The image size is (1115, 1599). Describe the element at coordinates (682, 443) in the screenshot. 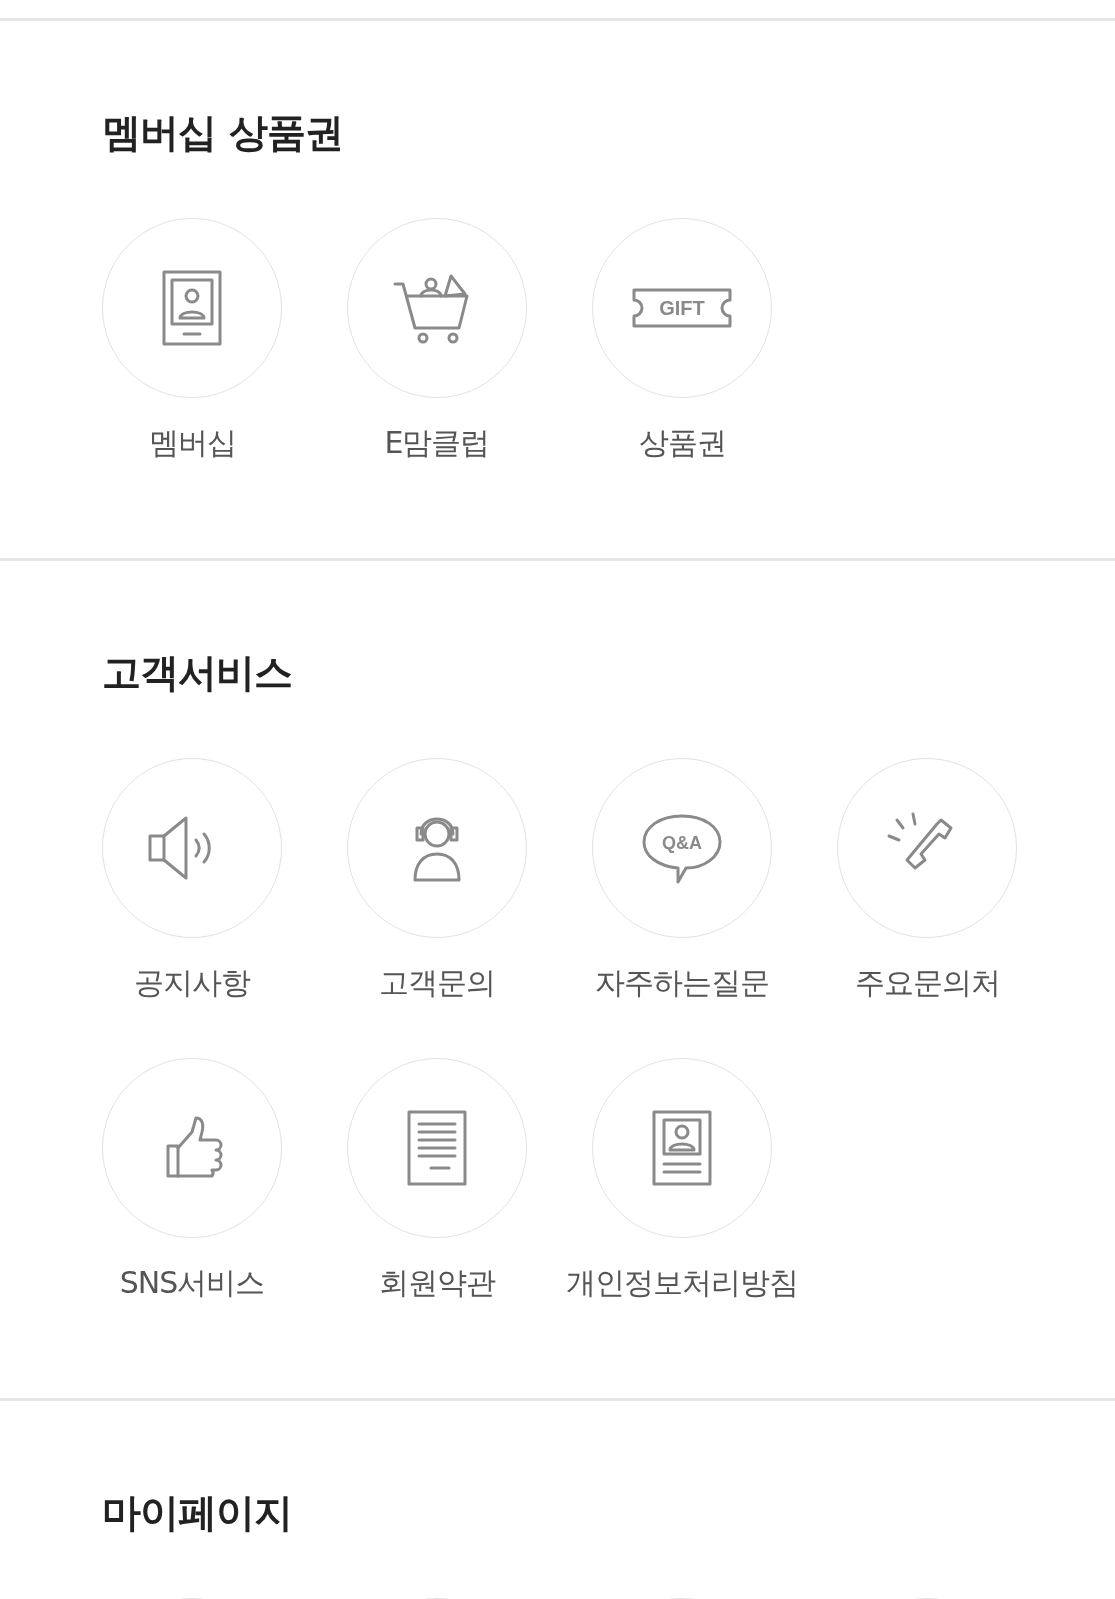

I see `menu-label: 상품권` at that location.